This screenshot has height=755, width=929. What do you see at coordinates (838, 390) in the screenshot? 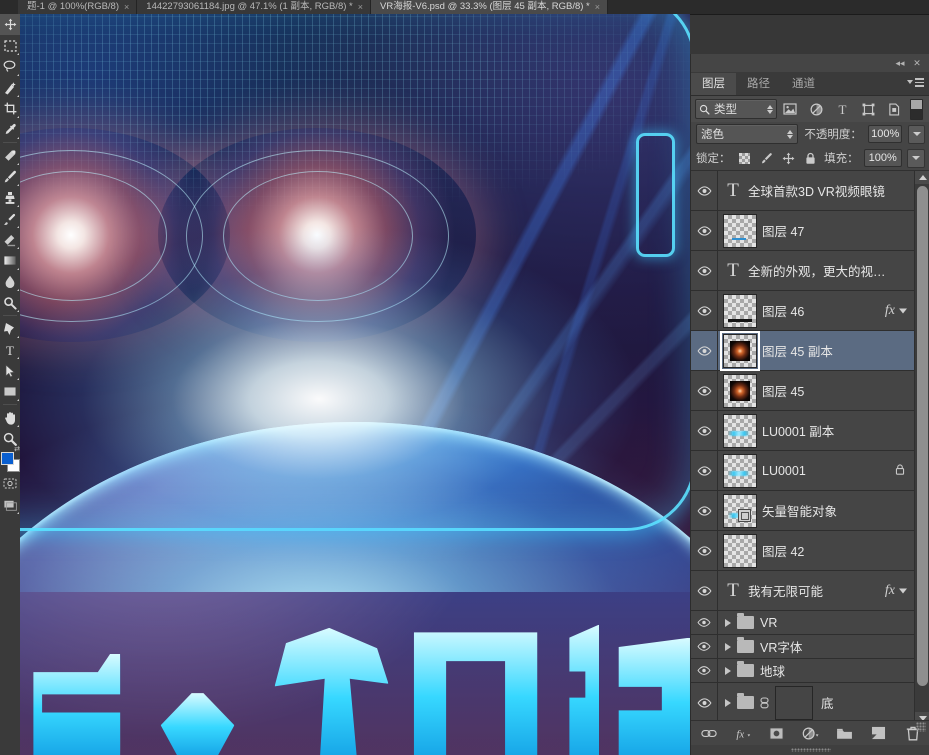
I see `layer-name: 图层 45` at bounding box center [838, 390].